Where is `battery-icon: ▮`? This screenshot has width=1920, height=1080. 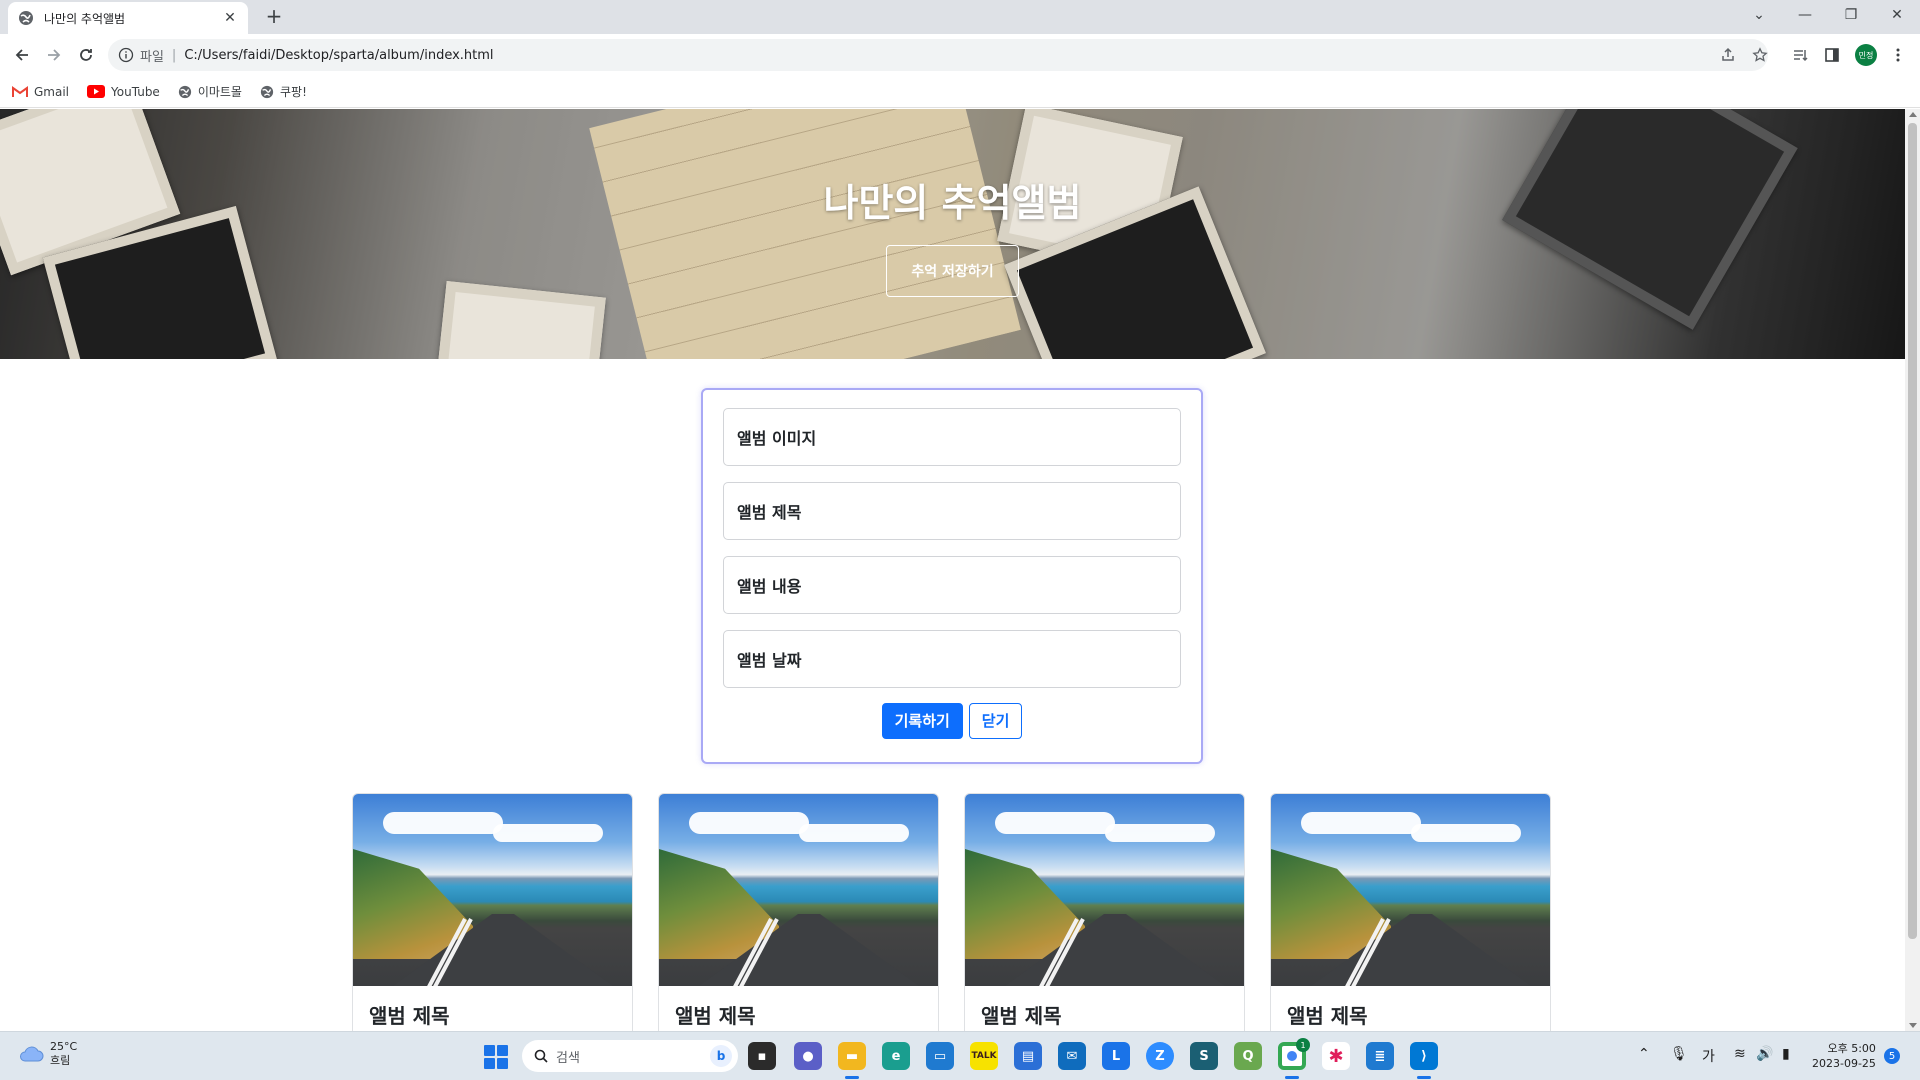
battery-icon: ▮ is located at coordinates (1786, 1054).